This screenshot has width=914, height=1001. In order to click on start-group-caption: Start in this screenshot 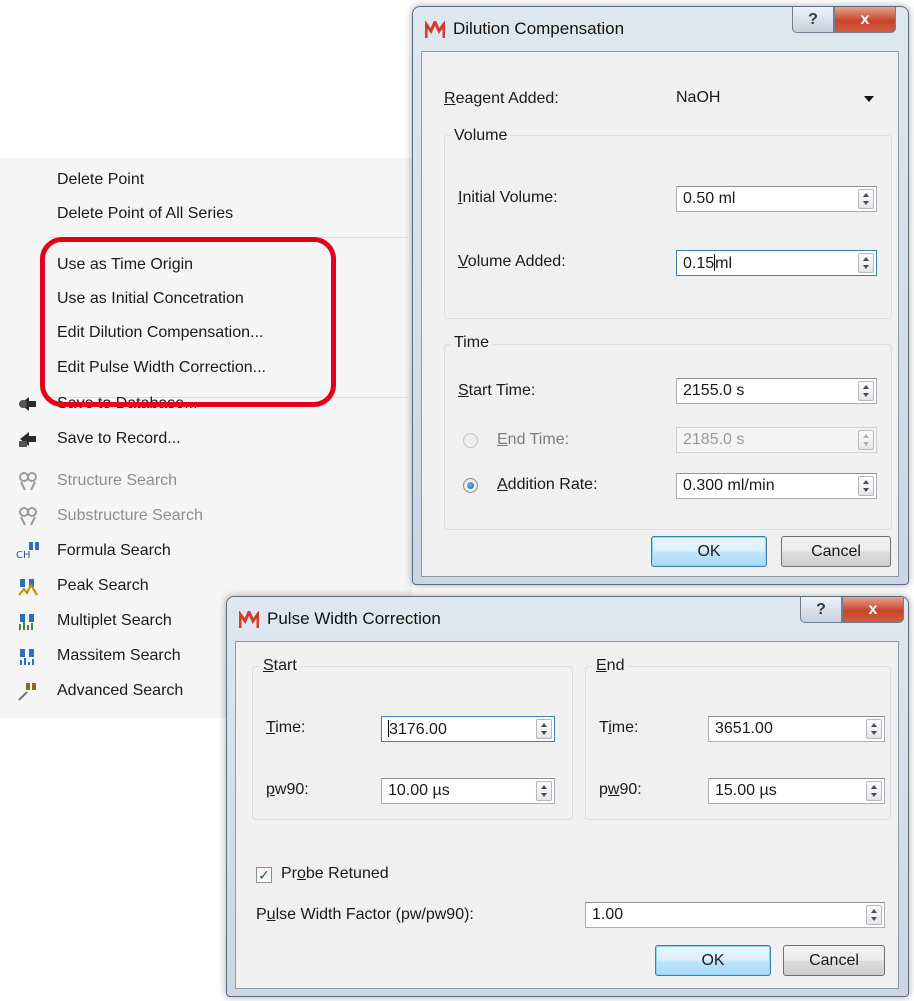, I will do `click(280, 666)`.